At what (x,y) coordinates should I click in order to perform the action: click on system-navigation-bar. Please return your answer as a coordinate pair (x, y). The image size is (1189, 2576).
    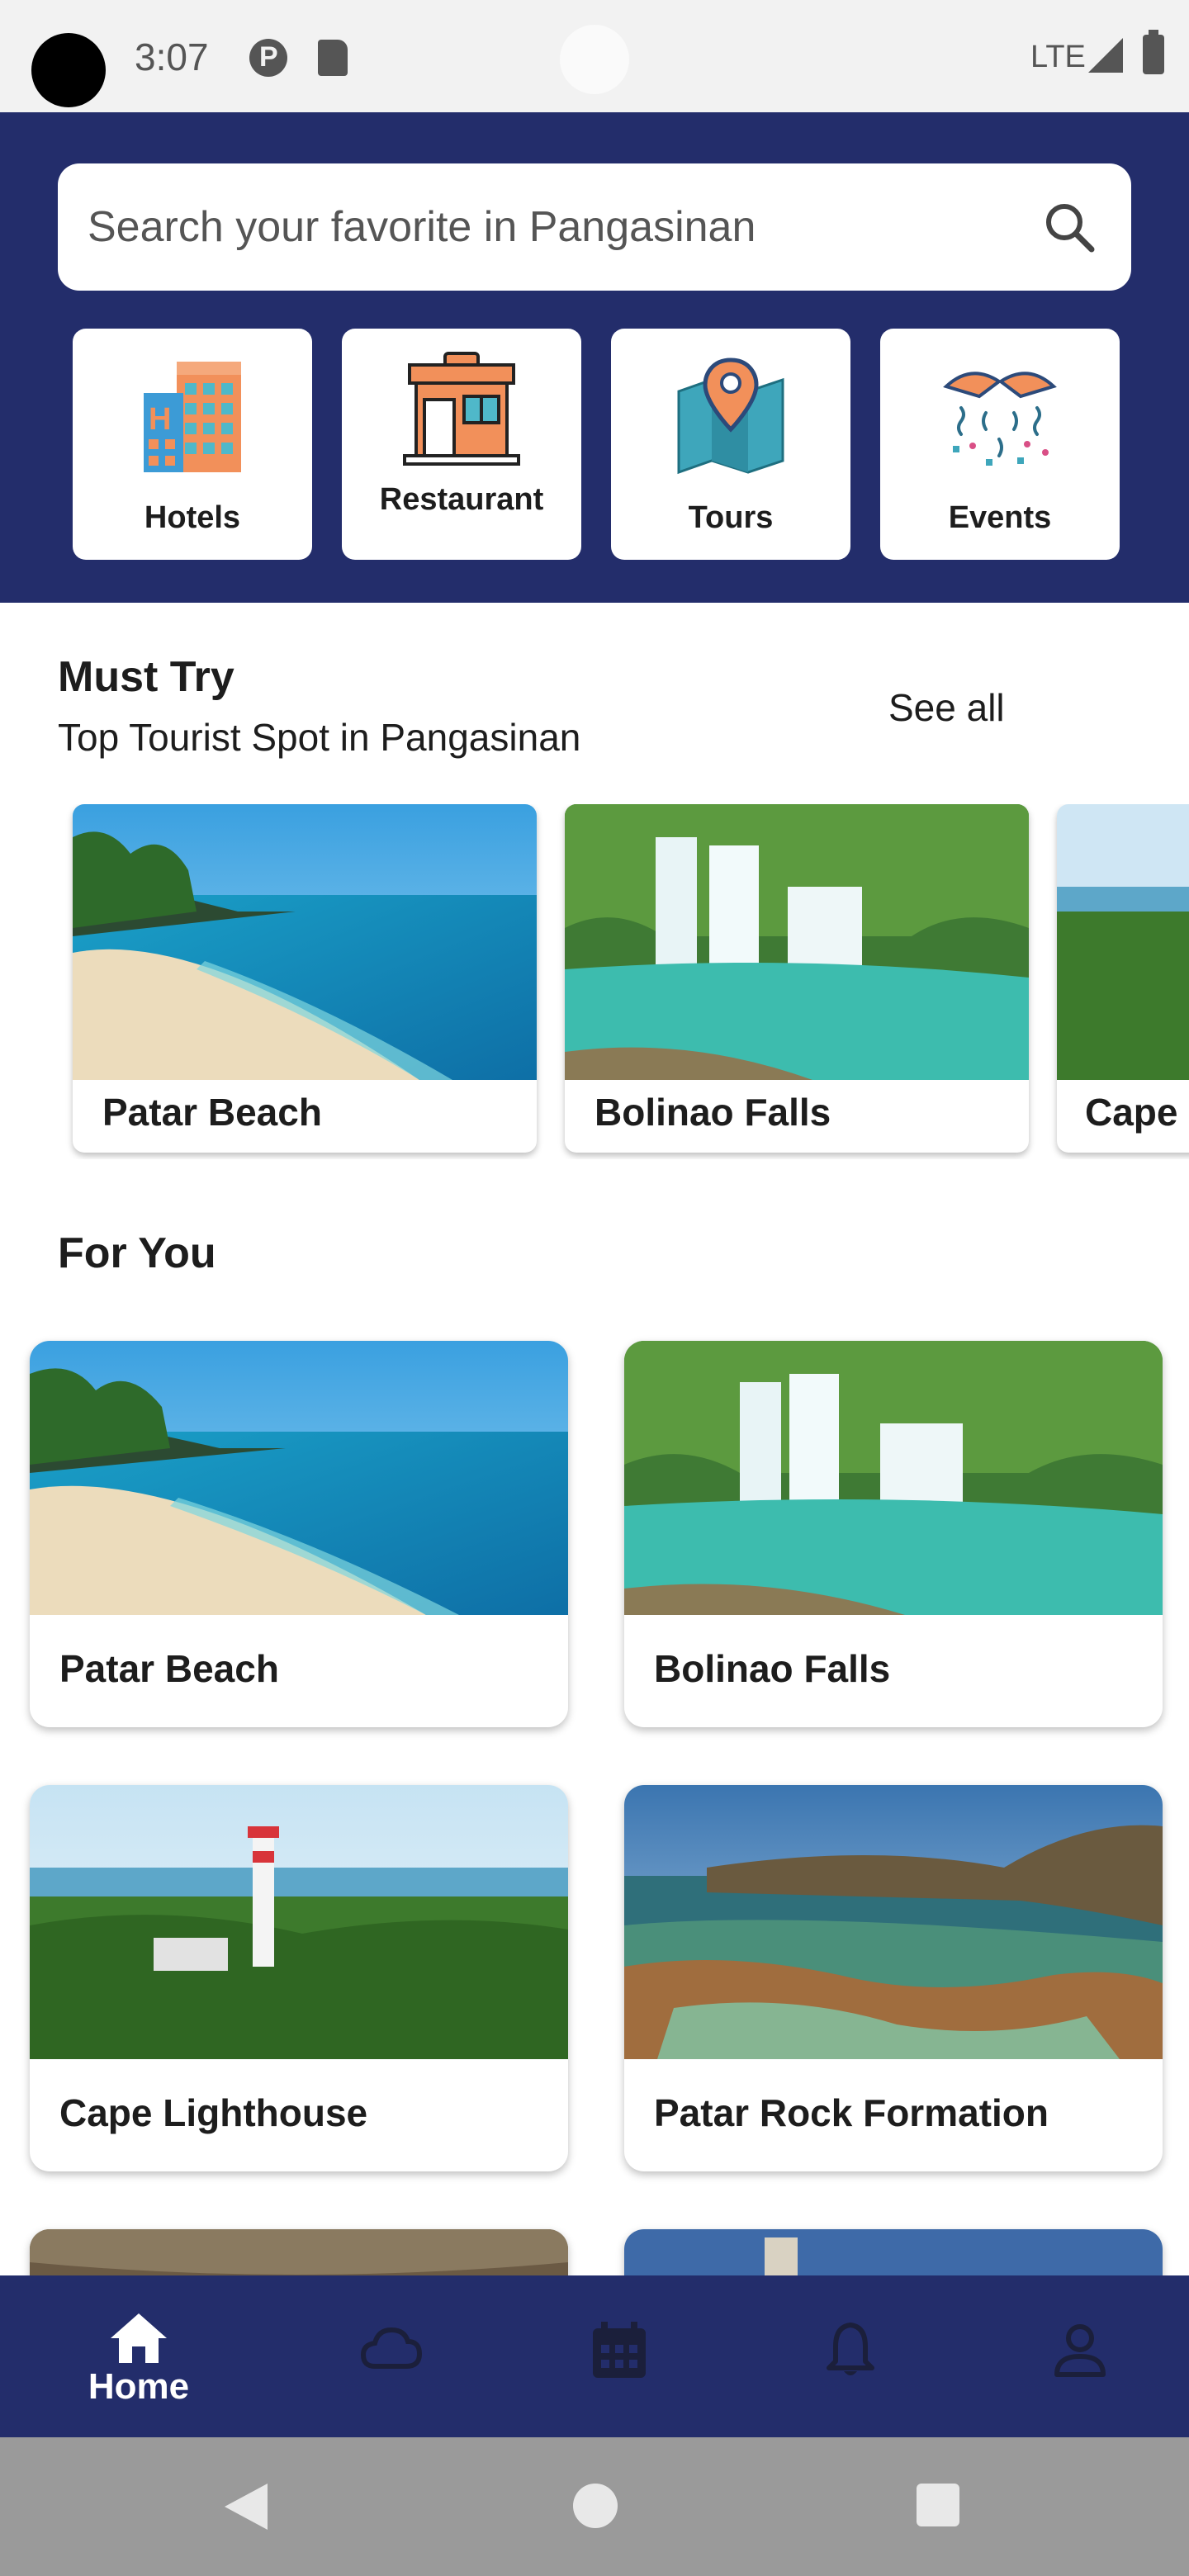
    Looking at the image, I should click on (594, 2506).